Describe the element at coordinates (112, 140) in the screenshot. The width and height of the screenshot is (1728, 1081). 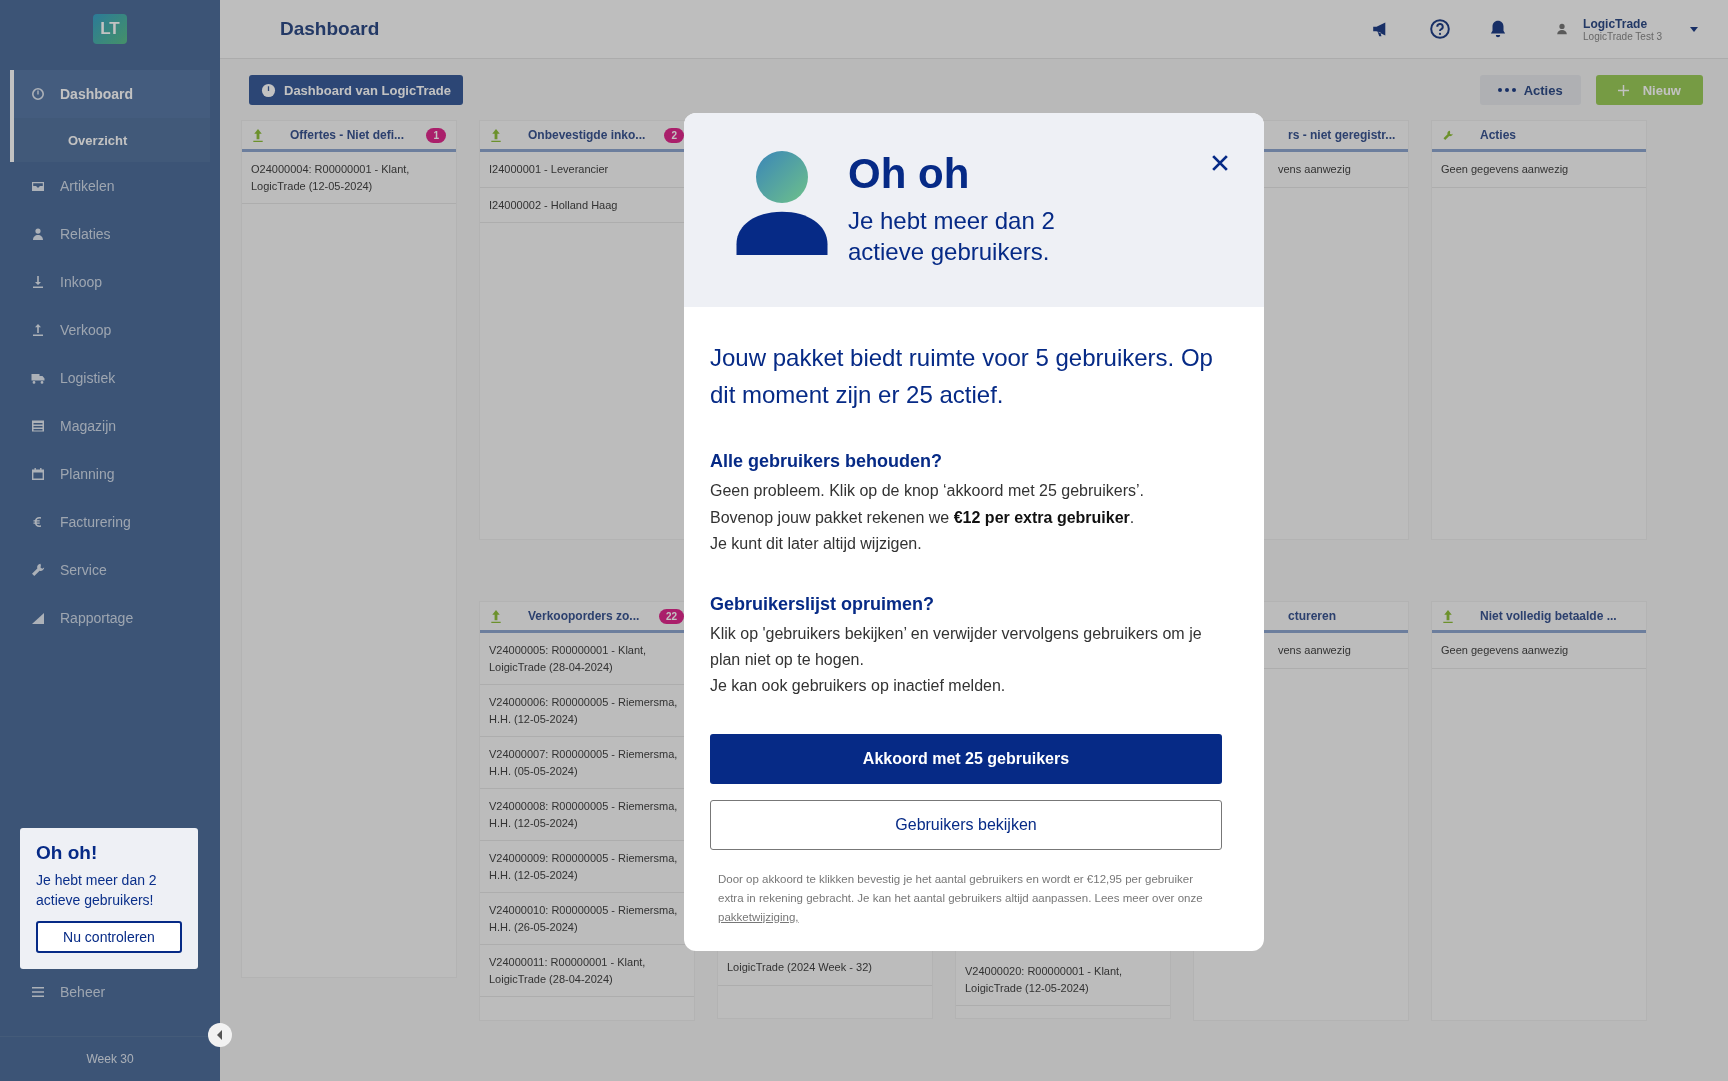
I see `nav-subitem: Overzicht` at that location.